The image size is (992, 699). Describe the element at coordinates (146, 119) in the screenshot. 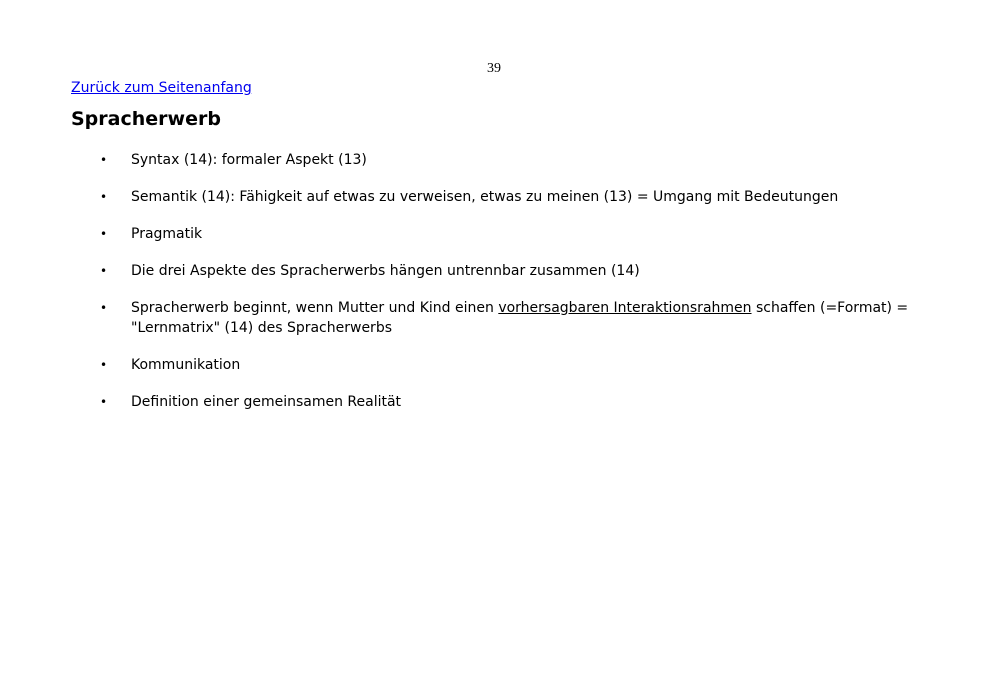

I see `section-heading: Spracherwerb` at that location.